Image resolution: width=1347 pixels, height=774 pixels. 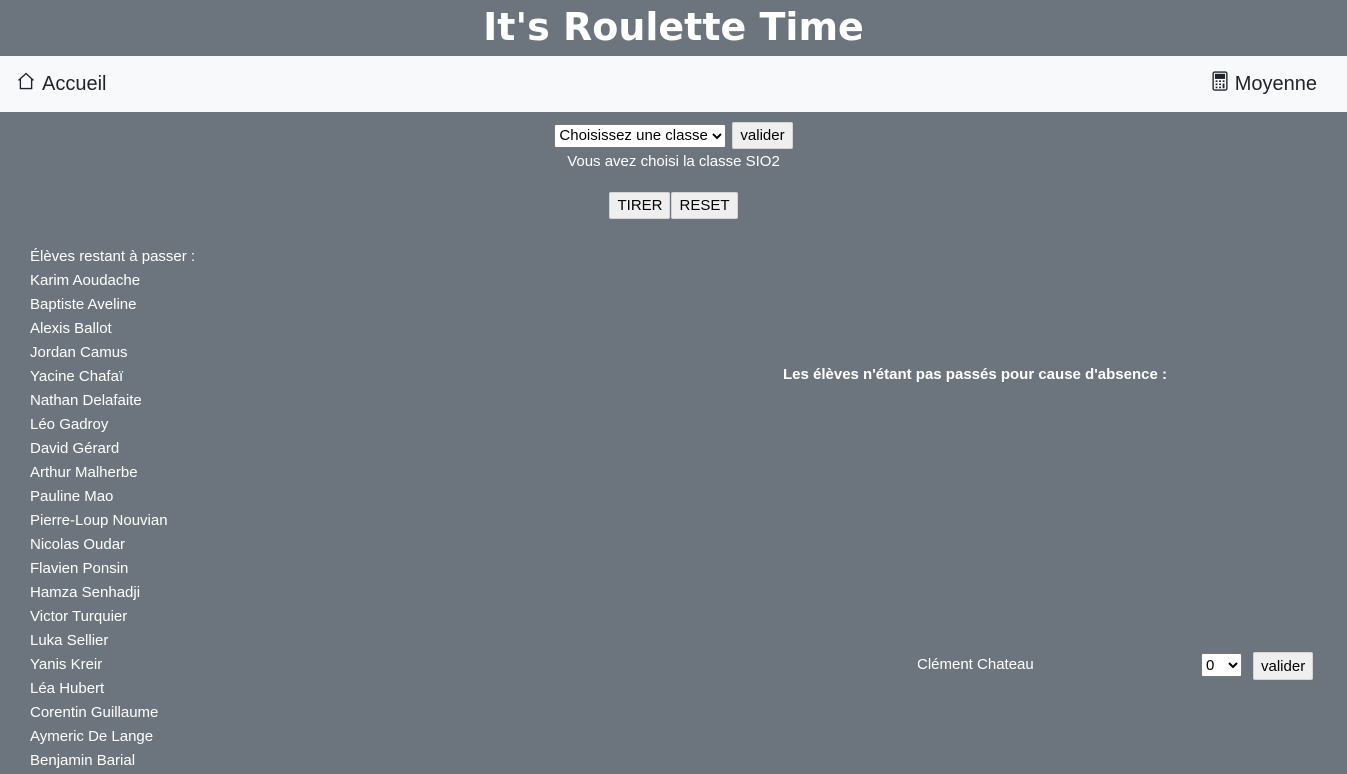 What do you see at coordinates (640, 135) in the screenshot?
I see `class-select: Choisissez une classe` at bounding box center [640, 135].